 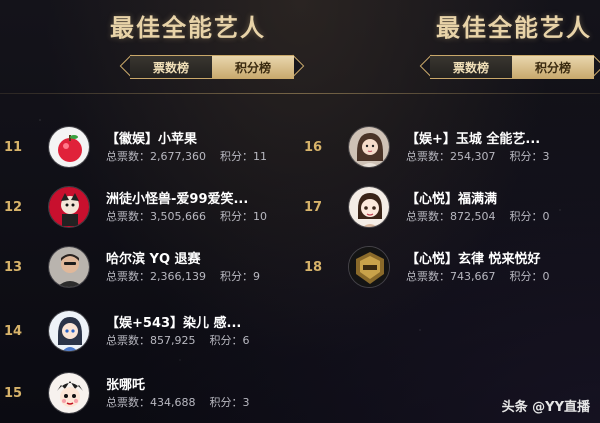 What do you see at coordinates (13, 393) in the screenshot?
I see `rank-number: 15` at bounding box center [13, 393].